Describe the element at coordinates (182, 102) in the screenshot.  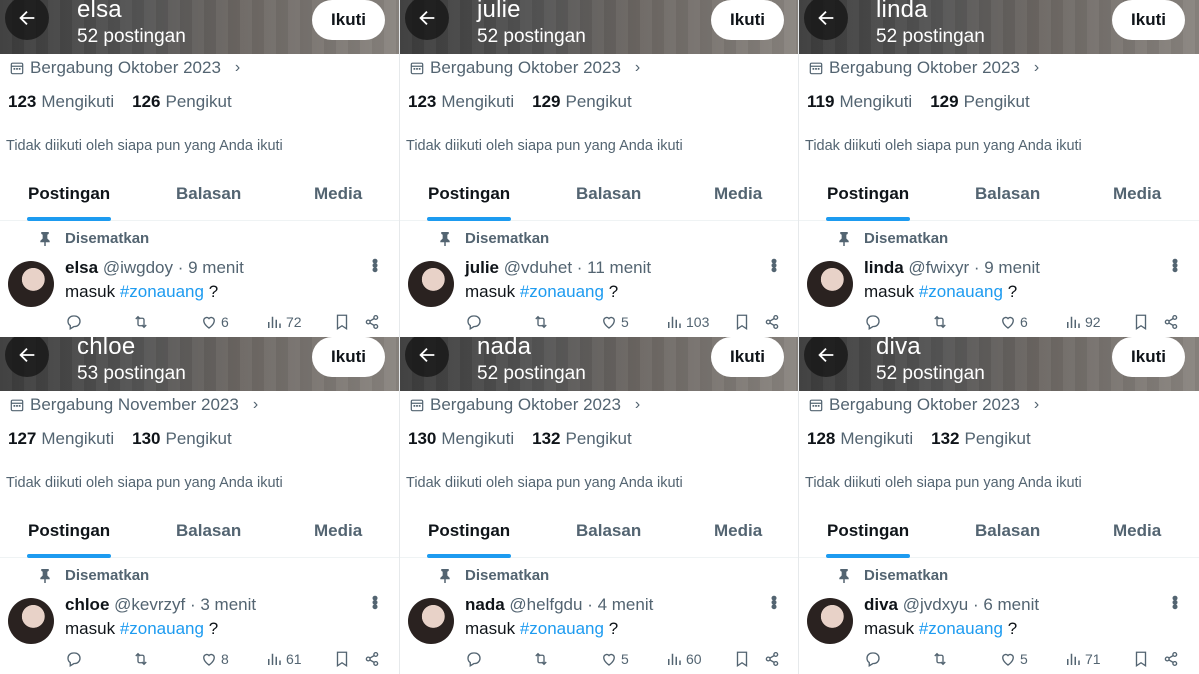
I see `followers-link: 126 Pengikut` at that location.